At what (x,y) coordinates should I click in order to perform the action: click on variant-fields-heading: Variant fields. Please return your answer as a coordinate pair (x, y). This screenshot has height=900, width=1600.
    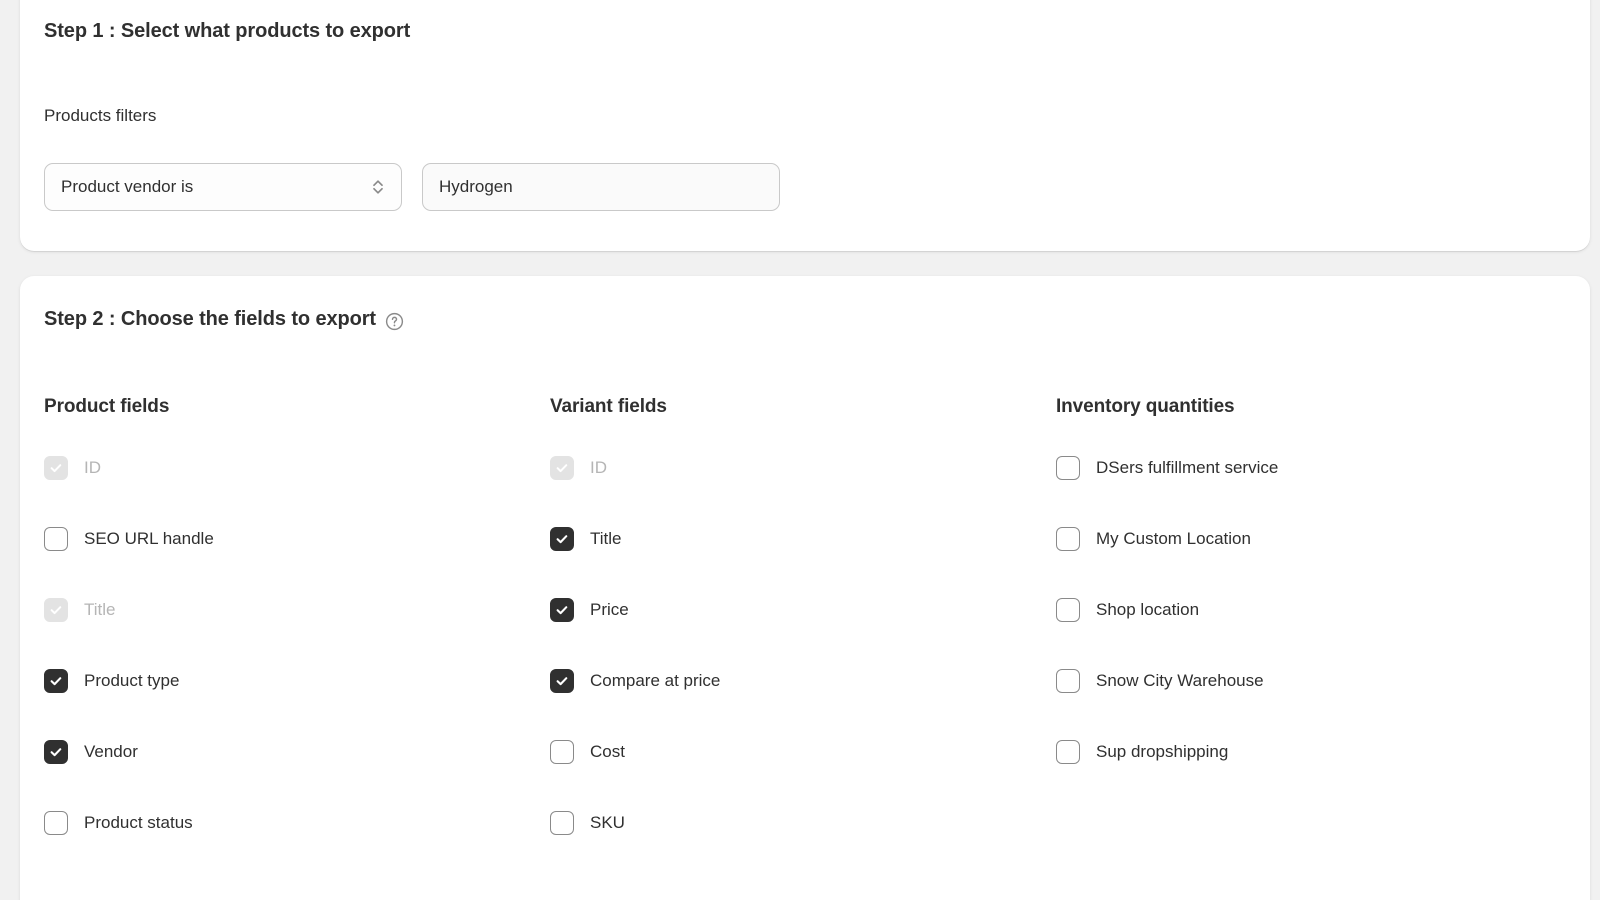
    Looking at the image, I should click on (608, 406).